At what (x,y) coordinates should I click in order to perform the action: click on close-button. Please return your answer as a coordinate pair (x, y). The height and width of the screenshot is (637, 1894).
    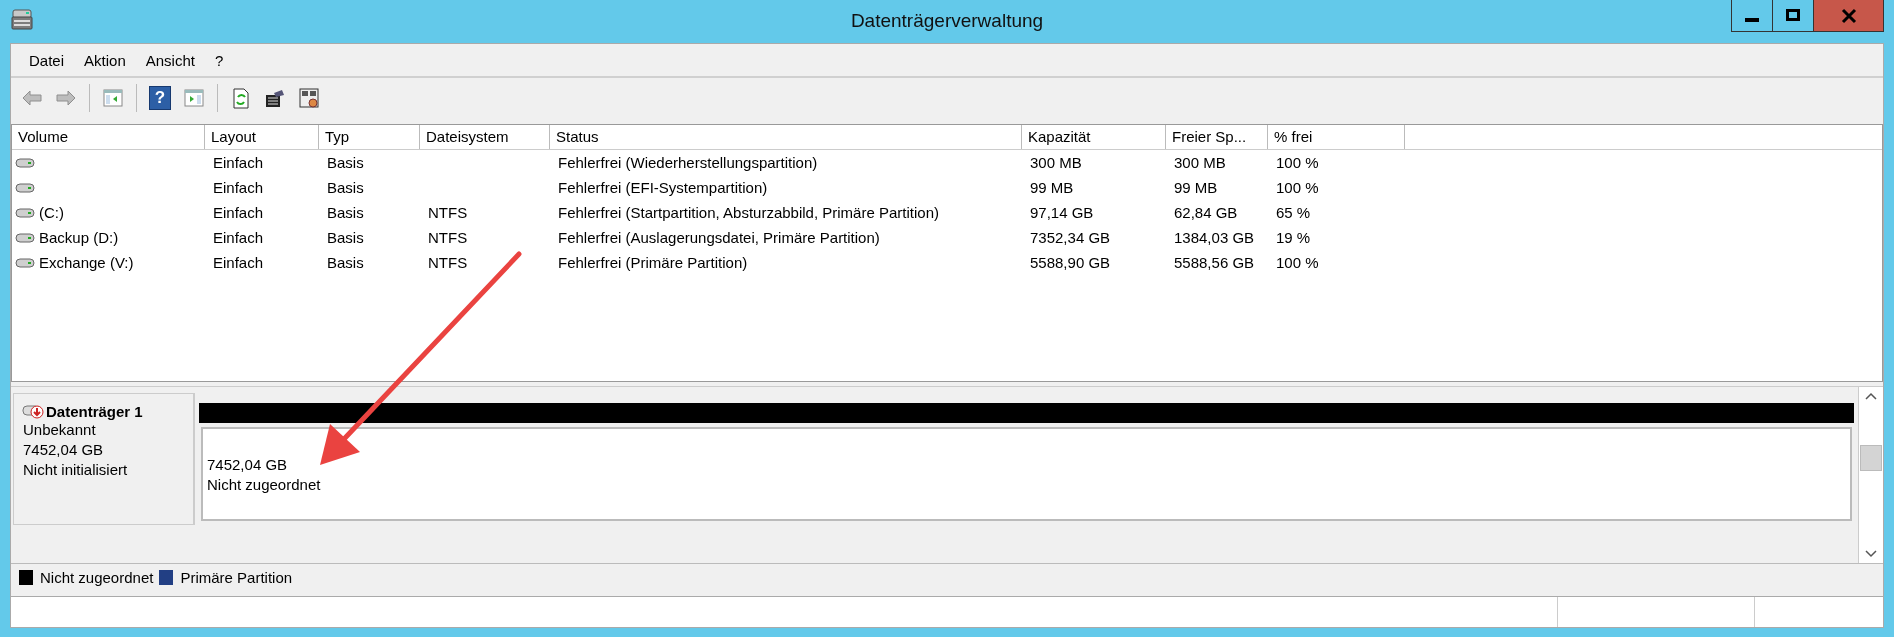
    Looking at the image, I should click on (1848, 16).